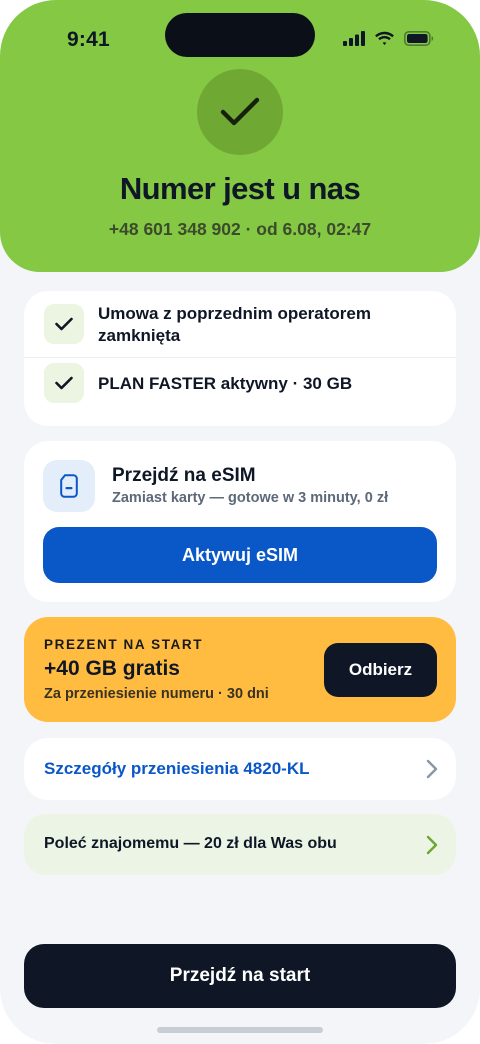 The width and height of the screenshot is (480, 1044). What do you see at coordinates (112, 668) in the screenshot?
I see `gift-title: +40 GB gratis` at bounding box center [112, 668].